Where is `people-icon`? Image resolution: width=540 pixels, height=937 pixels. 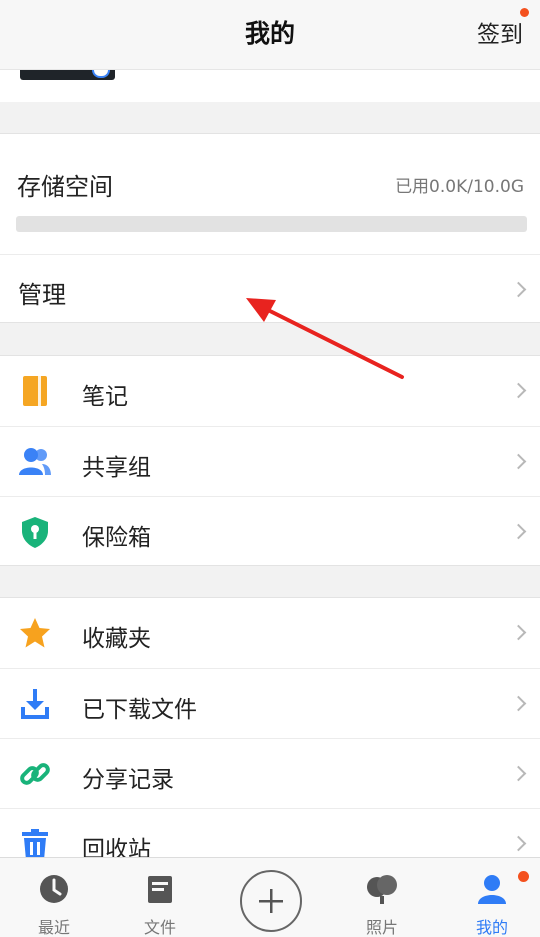
people-icon is located at coordinates (35, 461).